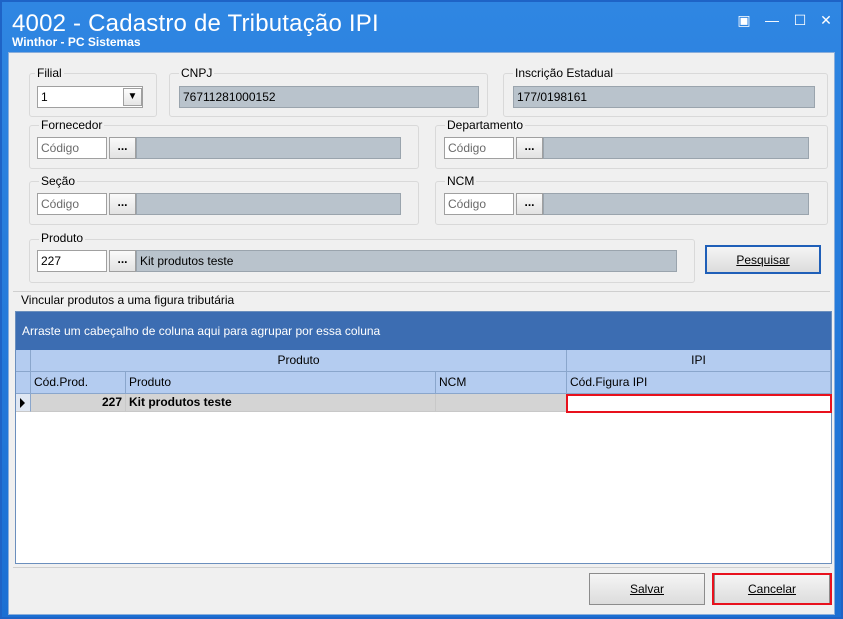 The height and width of the screenshot is (619, 843). Describe the element at coordinates (281, 403) in the screenshot. I see `cell-produto: Kit produtos teste` at that location.